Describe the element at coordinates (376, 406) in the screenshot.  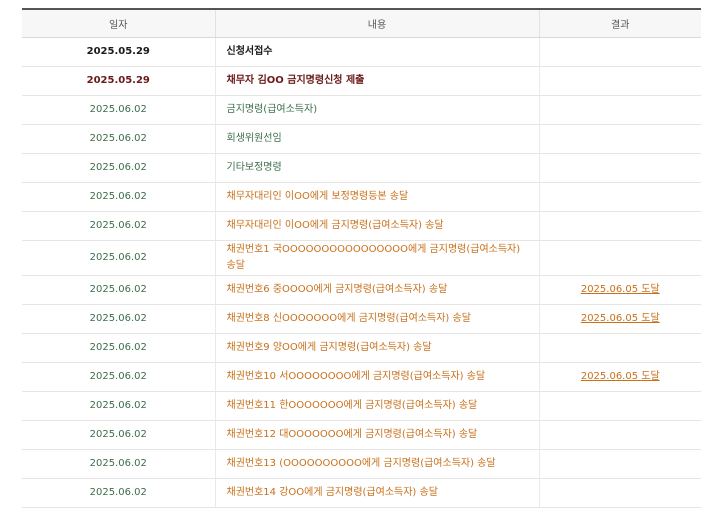
I see `row-content: 채권번호11 한OOOOOOO에게 금지명령(급여소득자) 송달` at that location.